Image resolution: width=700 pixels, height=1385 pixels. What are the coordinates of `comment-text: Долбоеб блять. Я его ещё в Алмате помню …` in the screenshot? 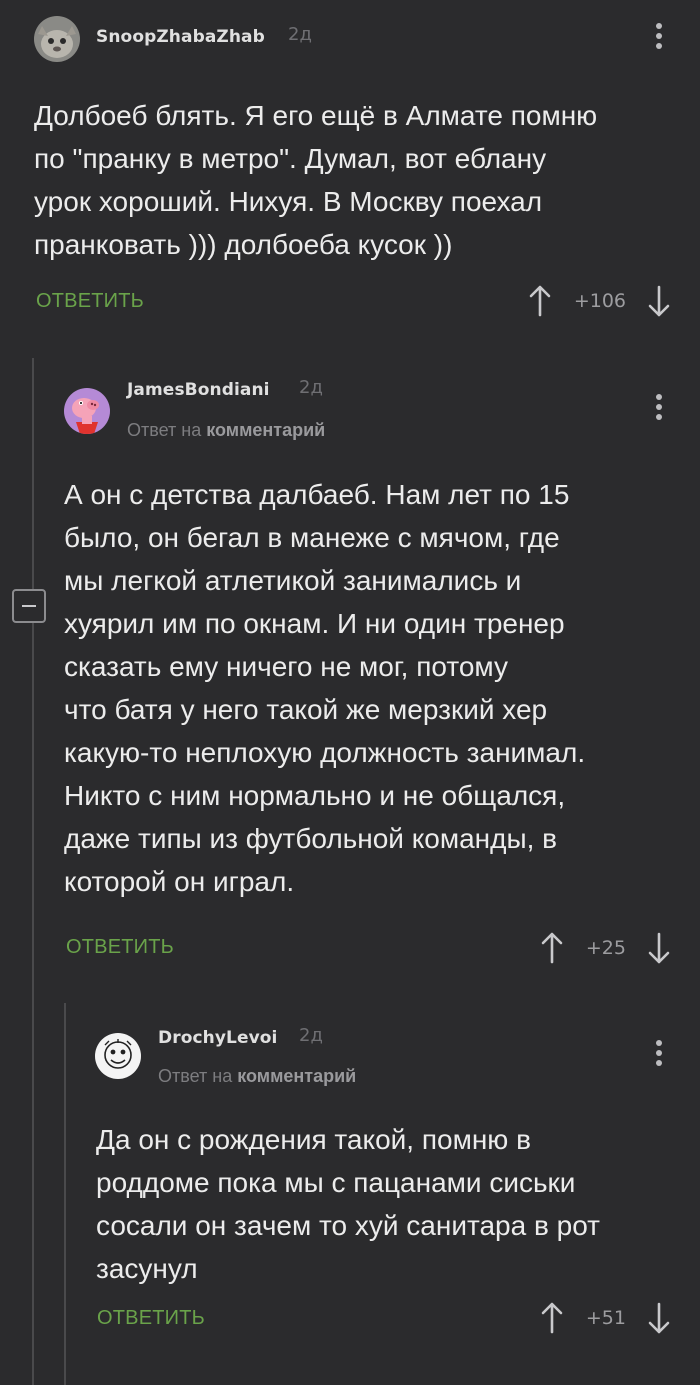 It's located at (316, 180).